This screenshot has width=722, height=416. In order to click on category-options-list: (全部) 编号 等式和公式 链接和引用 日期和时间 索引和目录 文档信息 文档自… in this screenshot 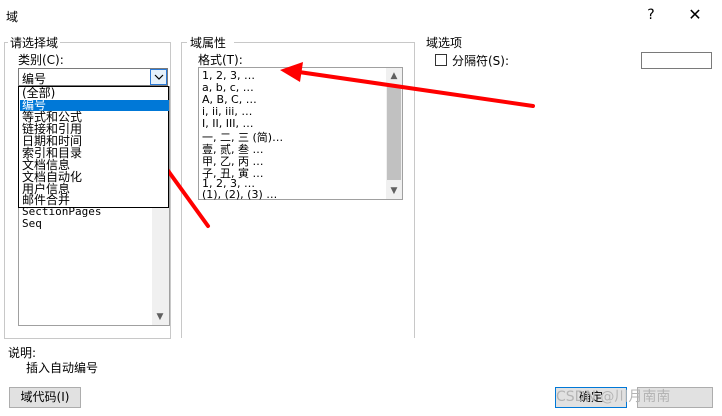, I will do `click(93, 147)`.